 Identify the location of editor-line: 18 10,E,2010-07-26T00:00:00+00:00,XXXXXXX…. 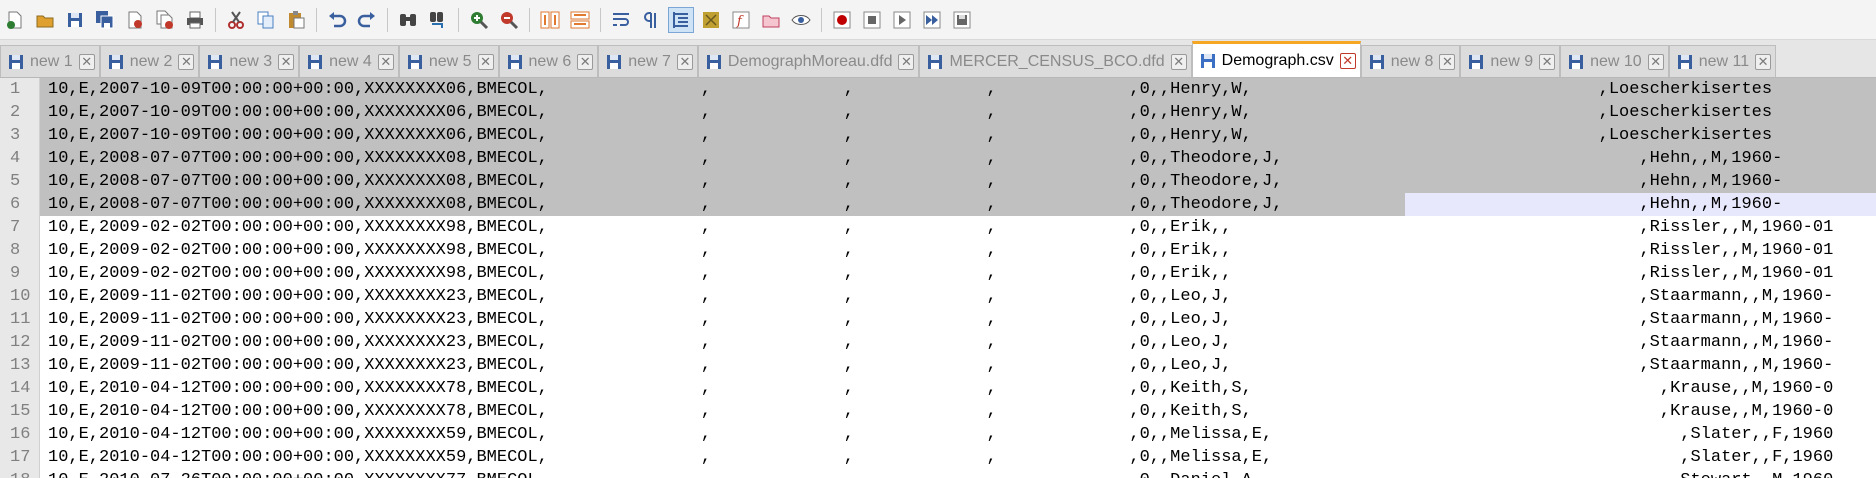
(938, 473).